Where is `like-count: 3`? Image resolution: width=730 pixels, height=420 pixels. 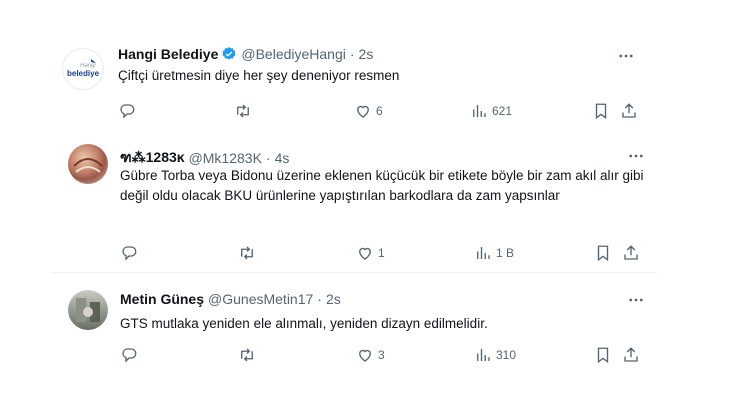 like-count: 3 is located at coordinates (381, 355).